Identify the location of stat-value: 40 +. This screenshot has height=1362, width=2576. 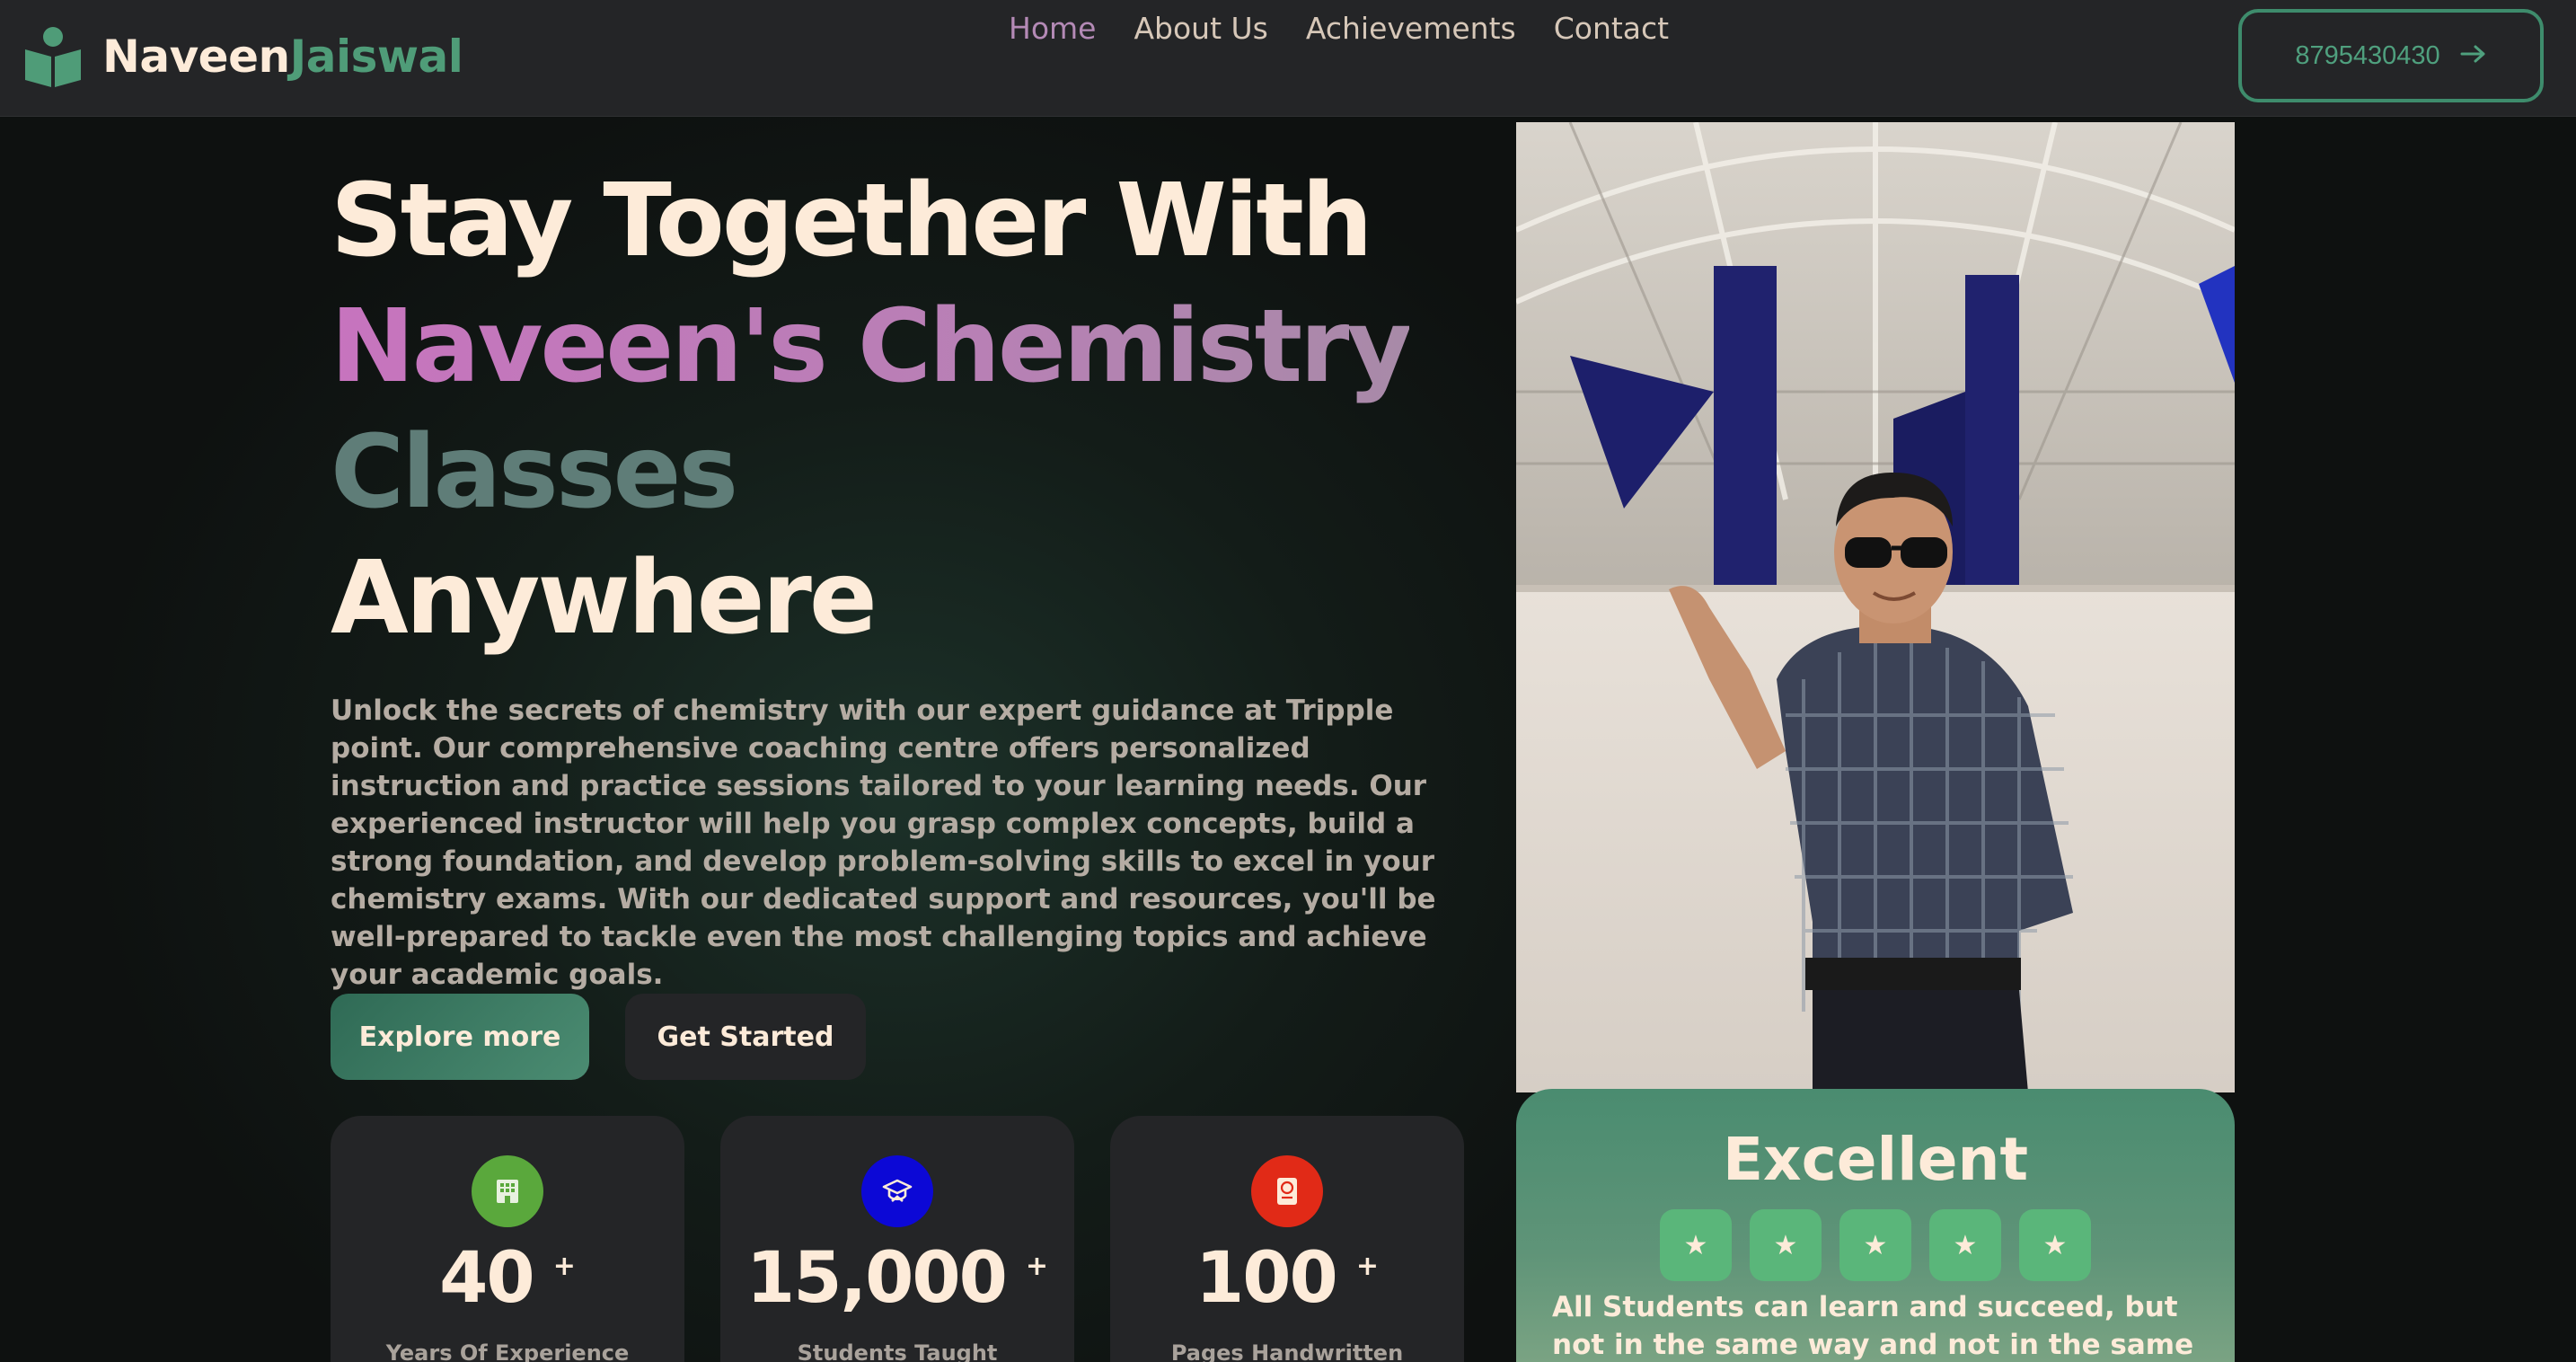
(507, 1278).